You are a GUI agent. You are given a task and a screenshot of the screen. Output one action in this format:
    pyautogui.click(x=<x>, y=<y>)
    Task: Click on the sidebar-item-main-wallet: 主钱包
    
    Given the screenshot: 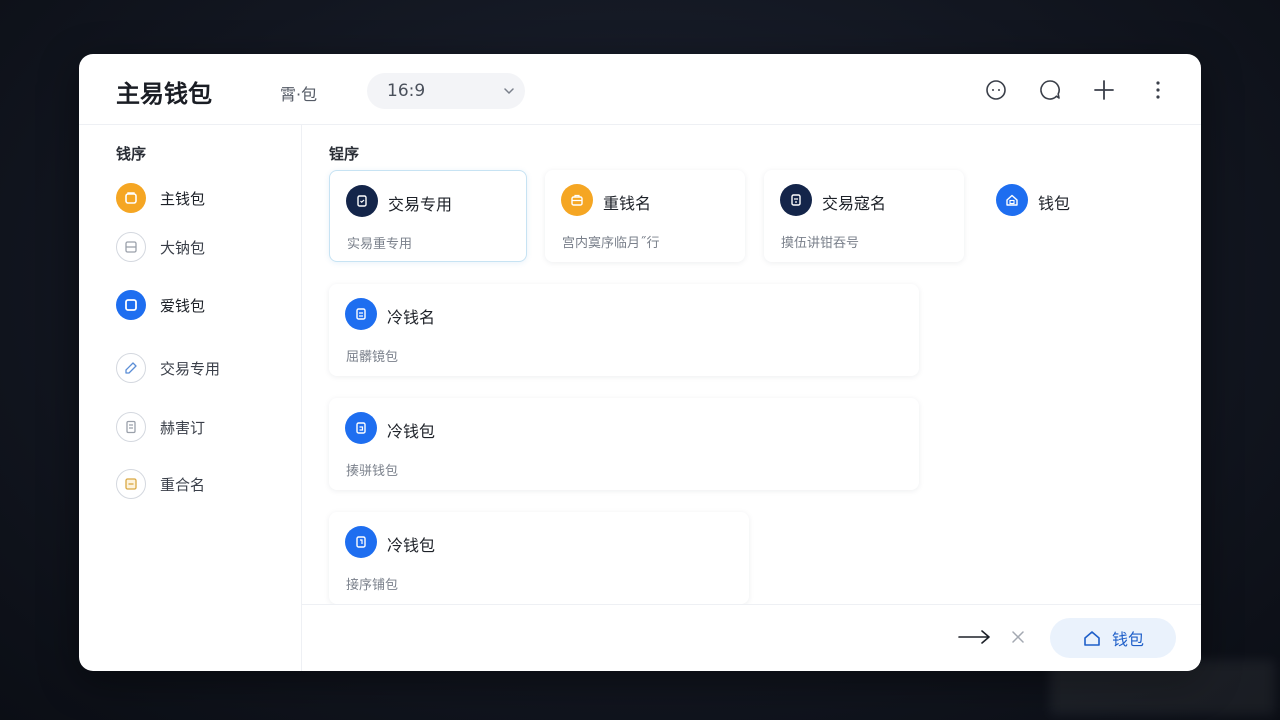 What is the action you would take?
    pyautogui.click(x=160, y=198)
    